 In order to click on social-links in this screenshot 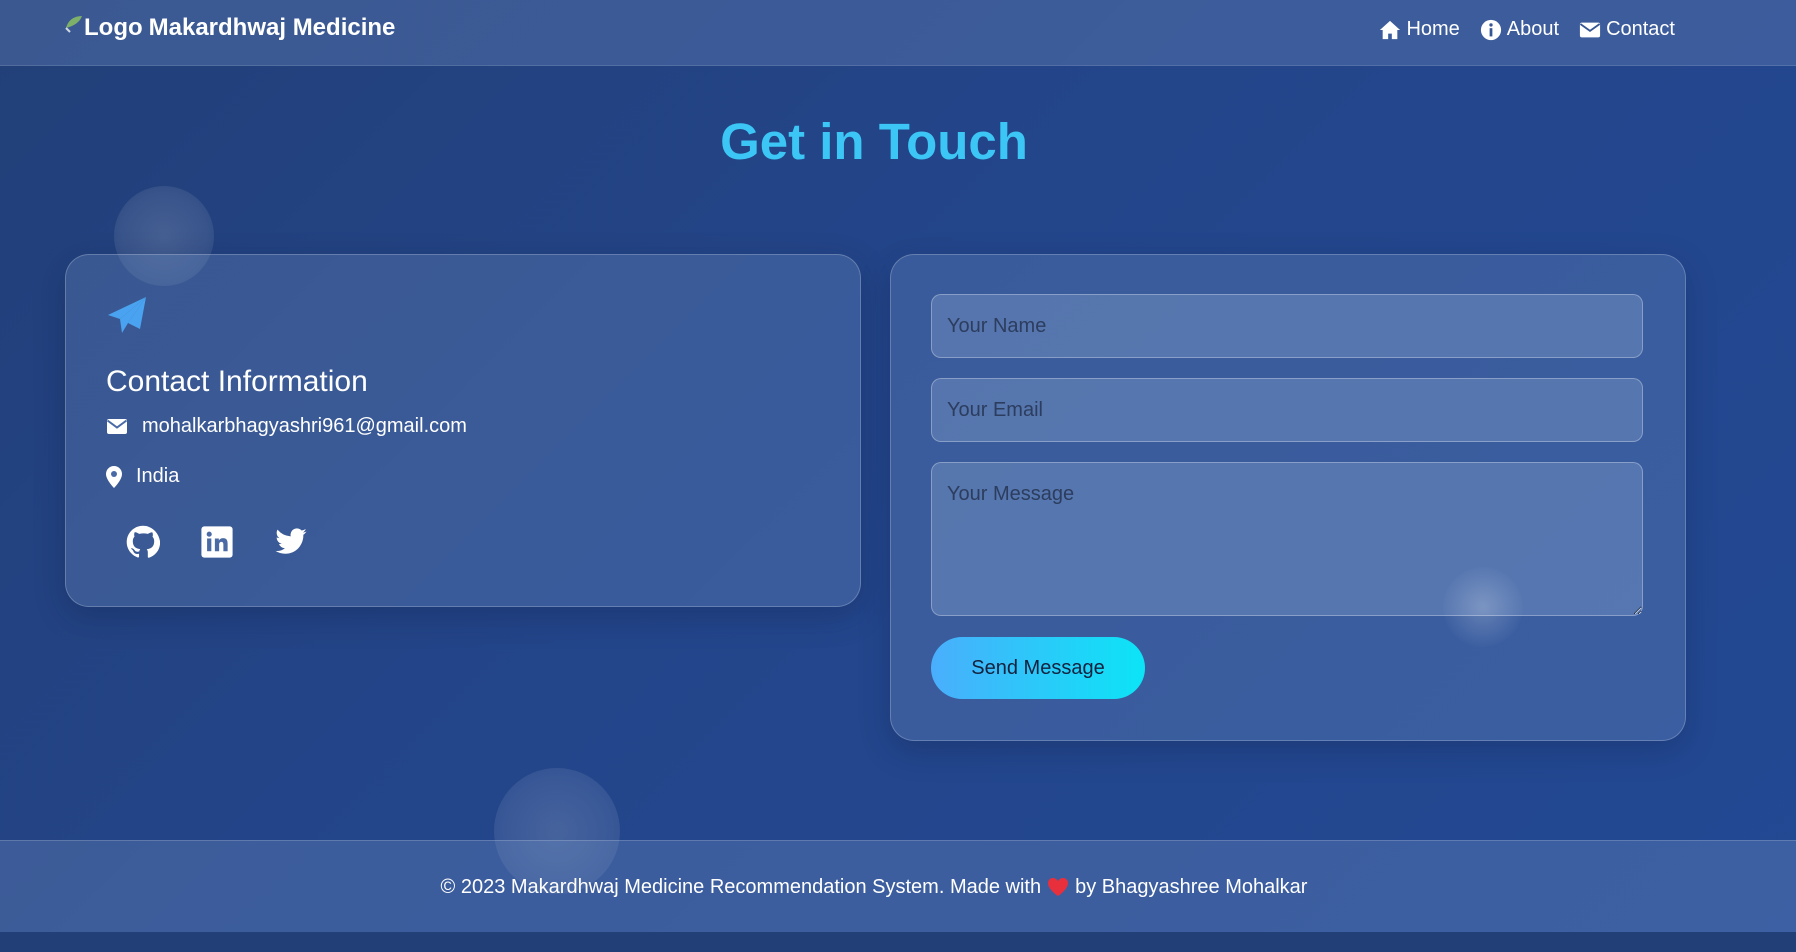, I will do `click(217, 542)`.